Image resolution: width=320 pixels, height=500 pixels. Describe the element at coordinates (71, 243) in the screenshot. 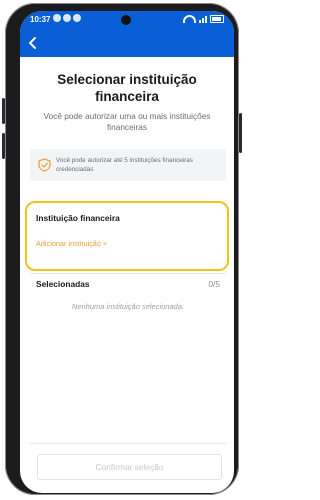

I see `add-institution-link: Adicionar instituição +` at that location.